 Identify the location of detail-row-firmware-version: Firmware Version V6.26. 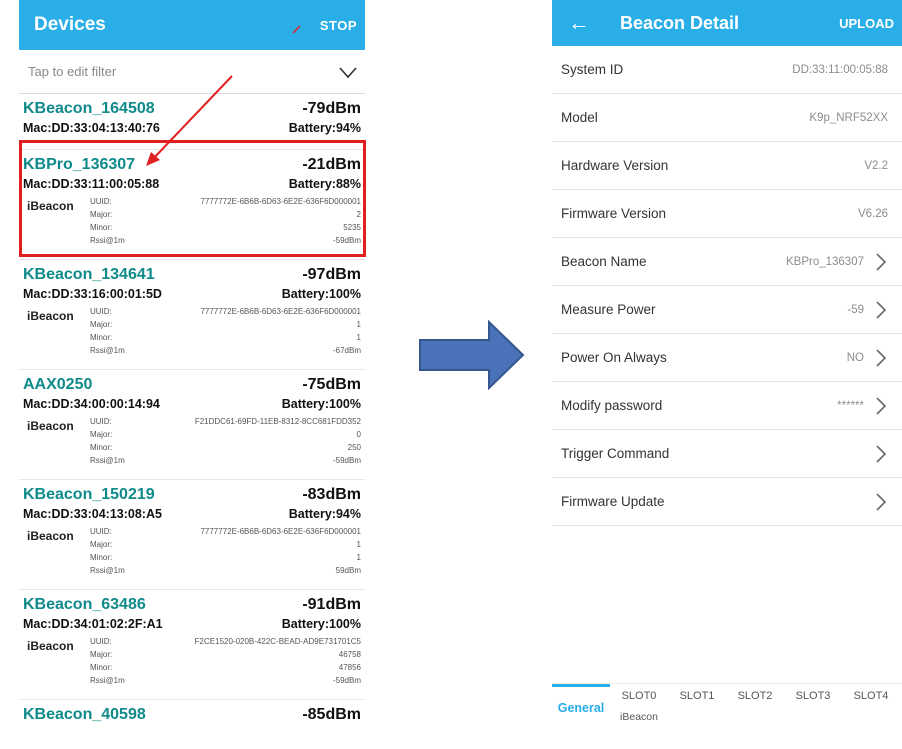
(727, 214).